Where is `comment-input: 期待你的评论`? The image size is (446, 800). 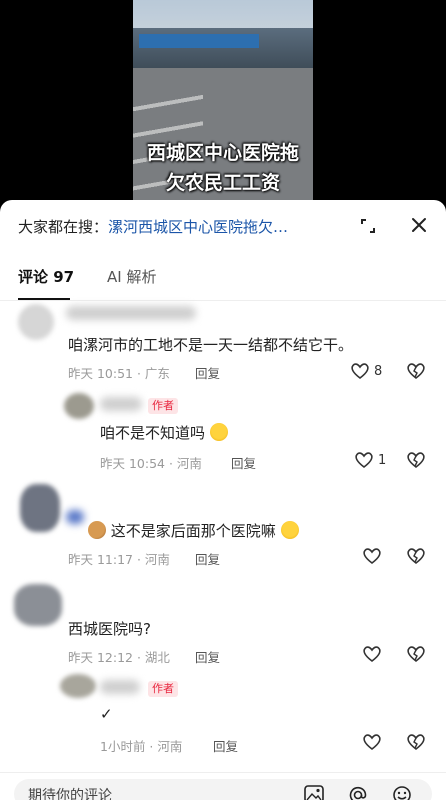 comment-input: 期待你的评论 is located at coordinates (223, 789).